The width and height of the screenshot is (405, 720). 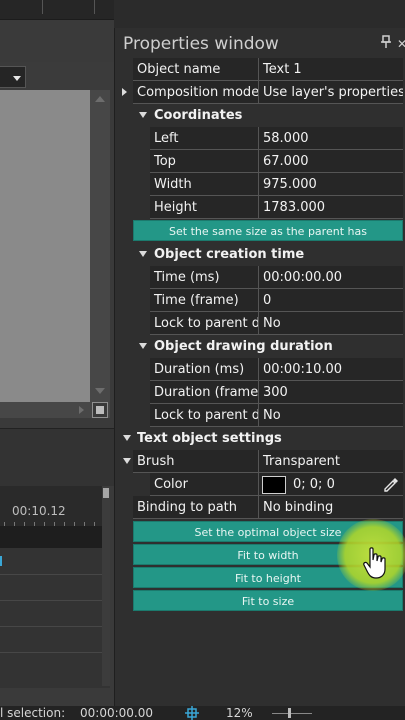 I want to click on row-binding: Binding to path No binding, so click(x=268, y=507).